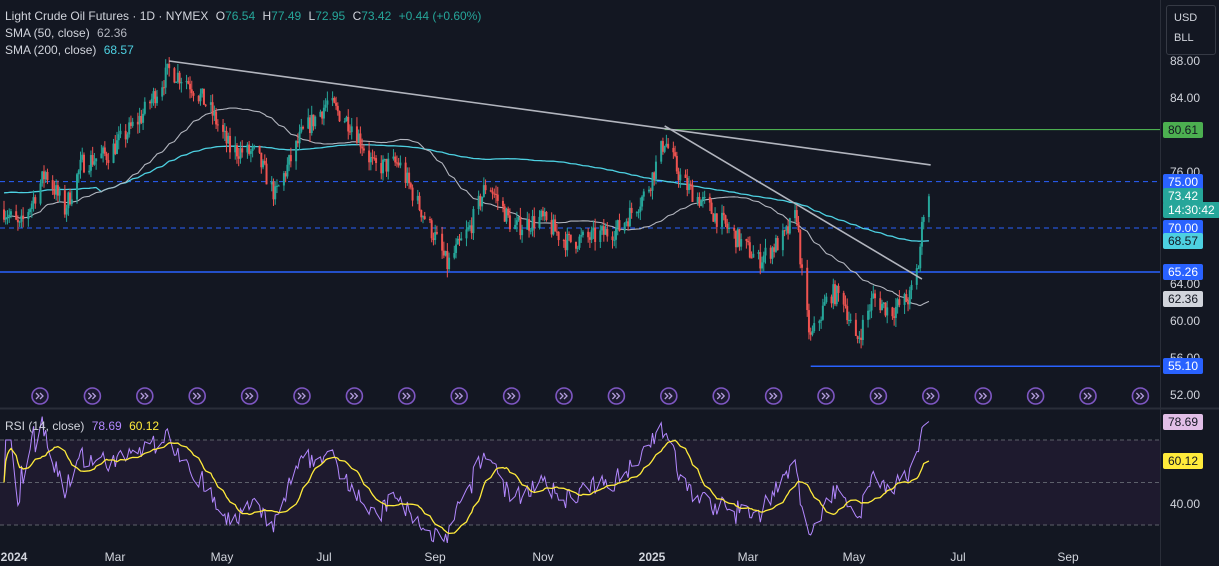 This screenshot has width=1219, height=566. I want to click on rsi-axis-label: 40.00, so click(1185, 503).